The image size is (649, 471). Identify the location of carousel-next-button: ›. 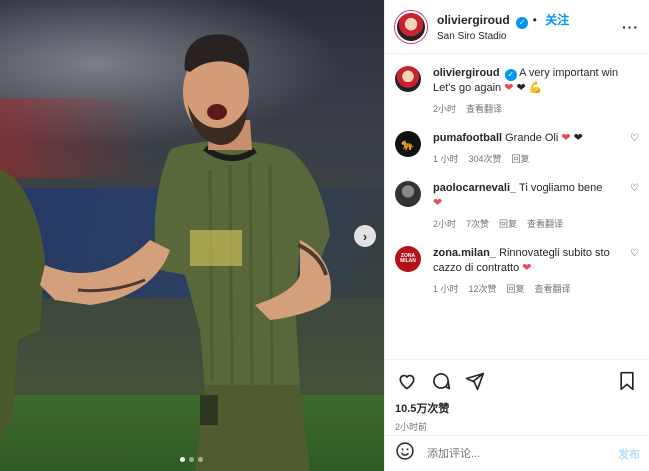
(365, 236).